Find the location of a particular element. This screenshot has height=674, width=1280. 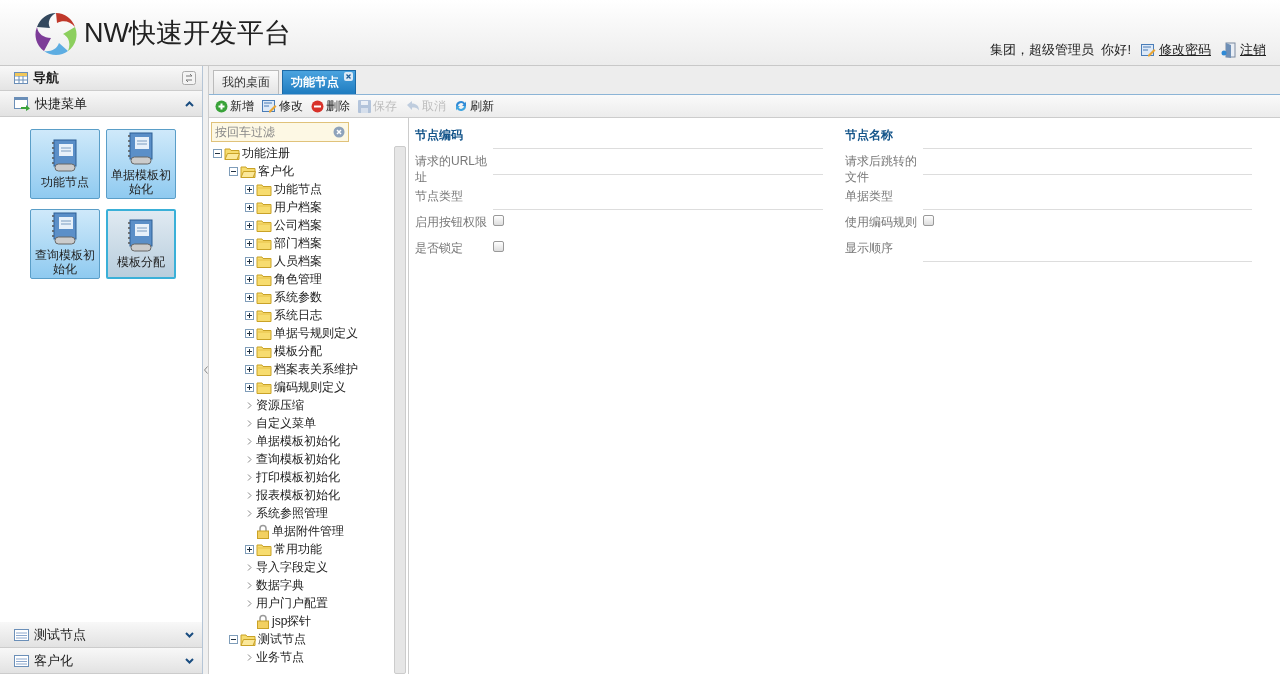

tree-node: 角色管理 is located at coordinates (298, 279).